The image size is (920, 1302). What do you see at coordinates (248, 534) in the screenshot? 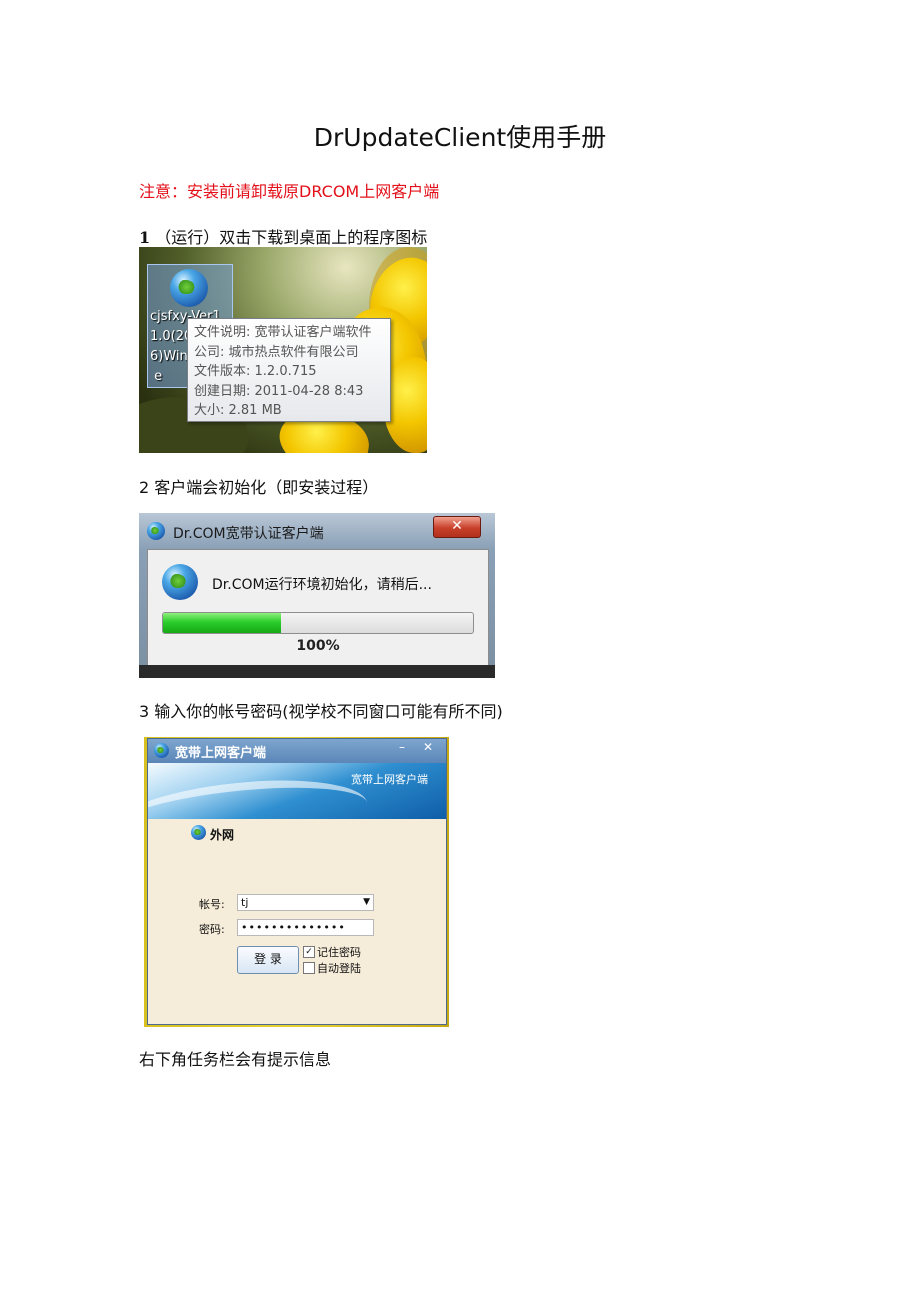
I see `init-dialog-title: Dr.COM宽带认证客户端` at bounding box center [248, 534].